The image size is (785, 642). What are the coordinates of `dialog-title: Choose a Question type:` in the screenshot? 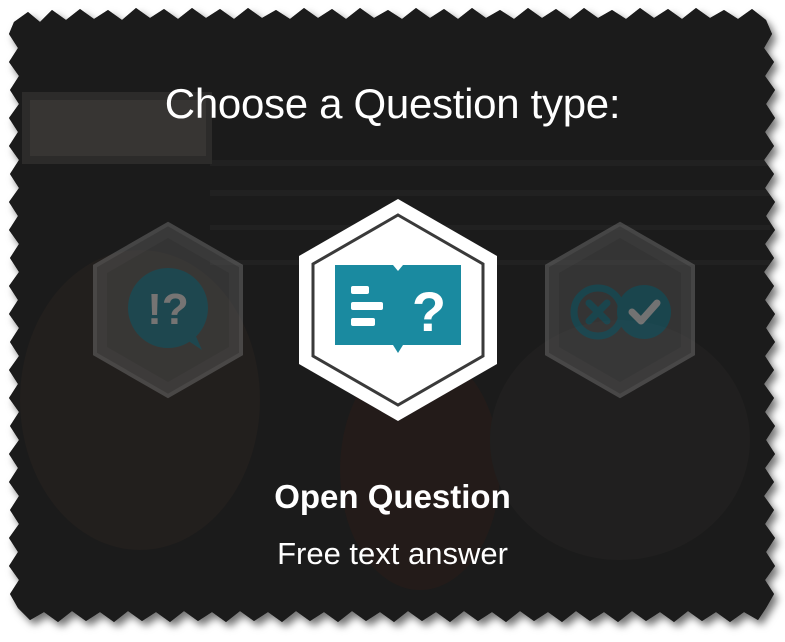 It's located at (392, 103).